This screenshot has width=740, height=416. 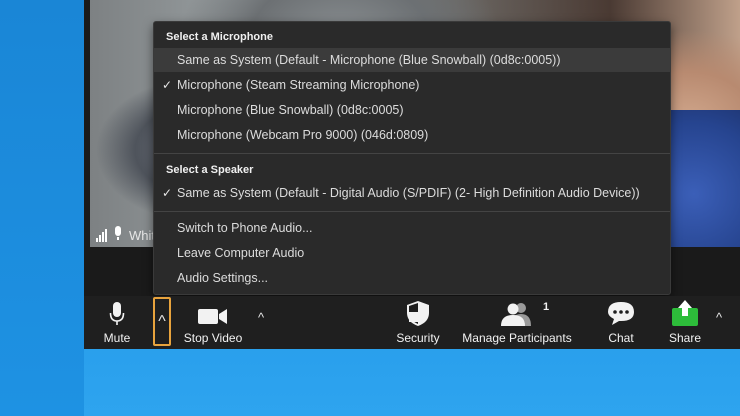 I want to click on stop-video-label: Stop Video, so click(x=213, y=338).